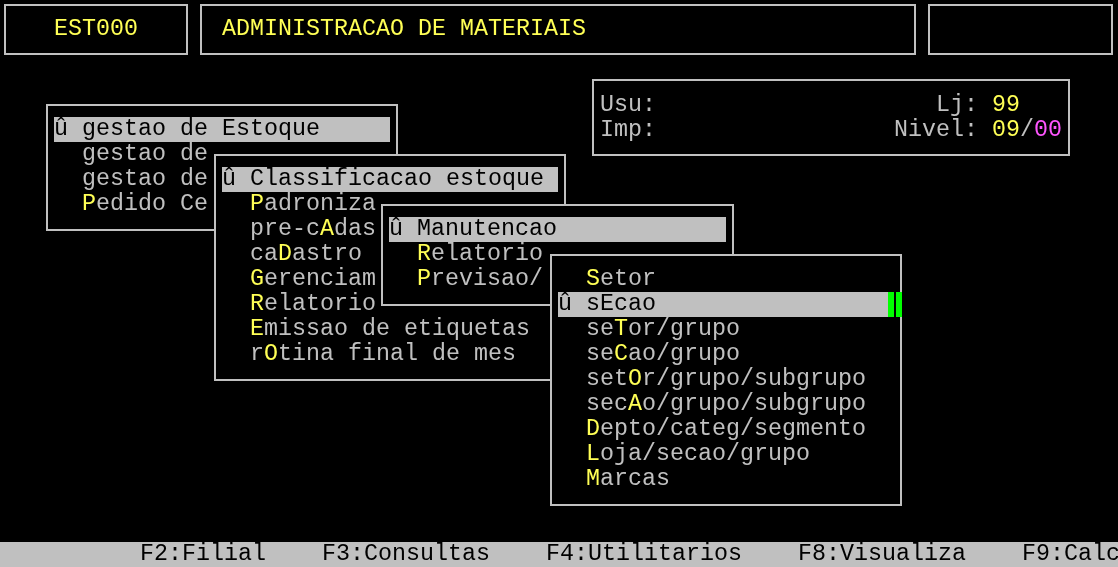 Image resolution: width=1118 pixels, height=567 pixels. I want to click on nivel-value: 09, so click(1006, 130).